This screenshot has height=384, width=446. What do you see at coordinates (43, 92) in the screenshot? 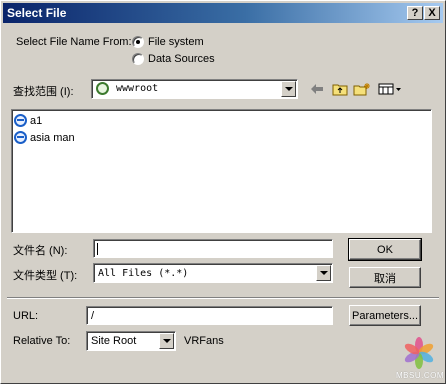
I see `lookin-label: 查找范围 (I):` at bounding box center [43, 92].